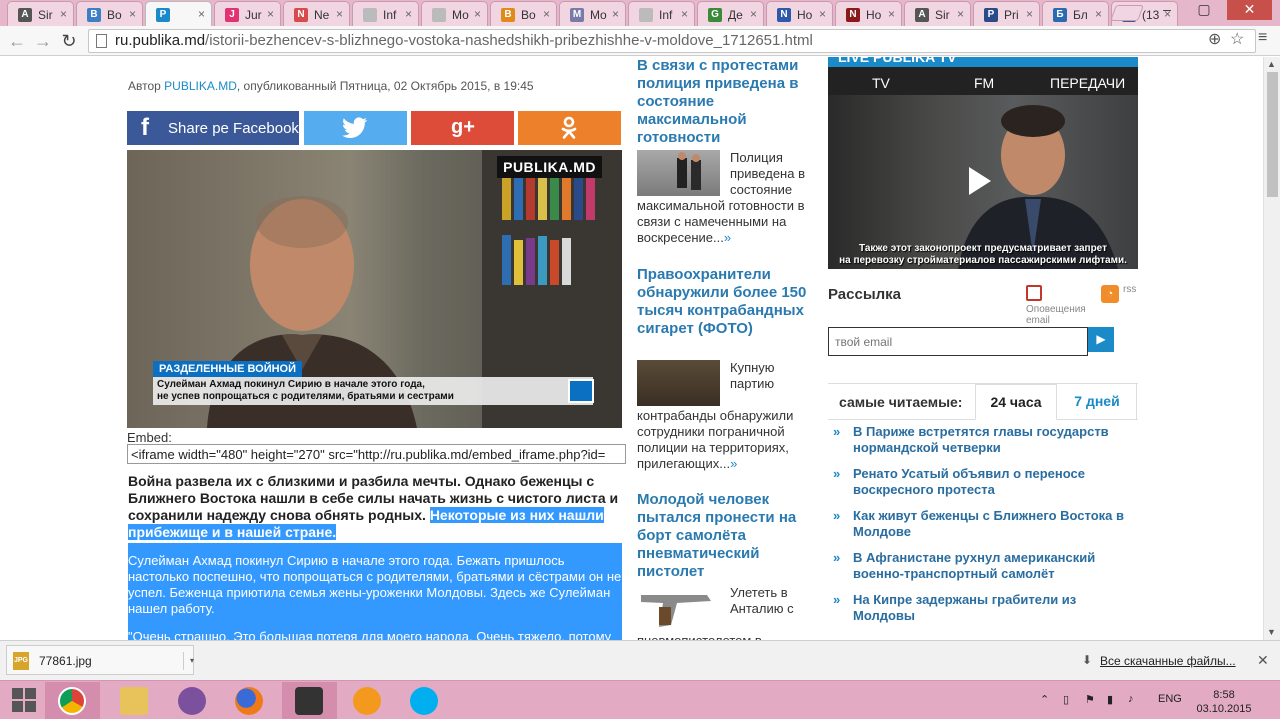  Describe the element at coordinates (1097, 402) in the screenshot. I see `tab-7-days: 7 дней` at that location.